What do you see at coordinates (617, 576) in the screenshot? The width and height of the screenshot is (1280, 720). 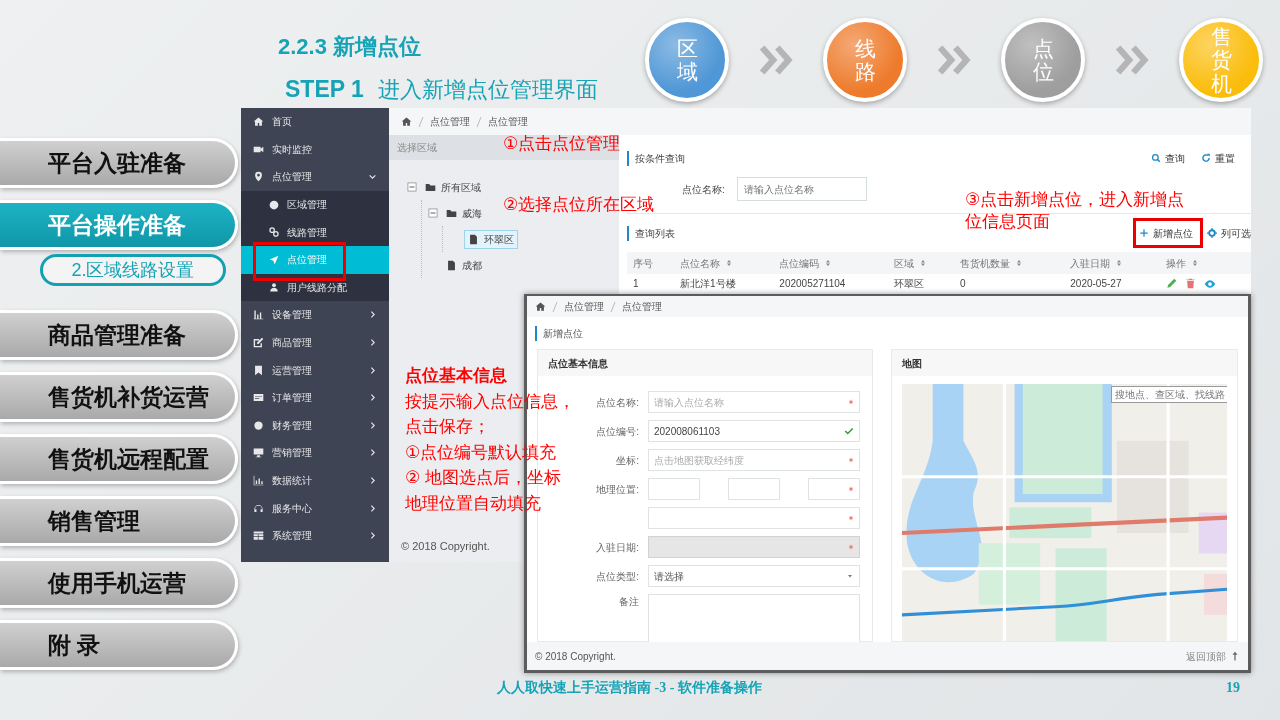 I see `field-label: 点位类型:` at bounding box center [617, 576].